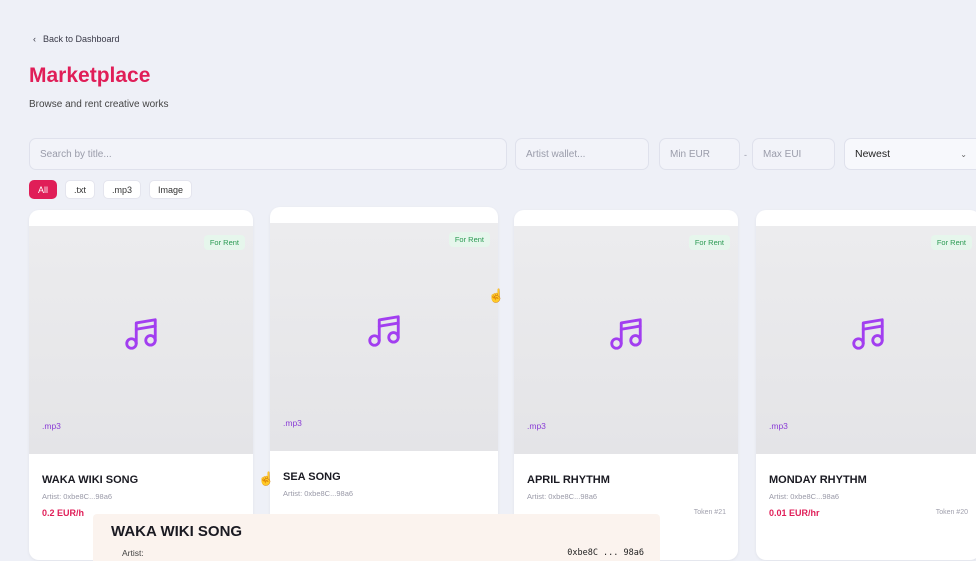 The height and width of the screenshot is (561, 976). Describe the element at coordinates (312, 477) in the screenshot. I see `work-title: SEA SONG` at that location.